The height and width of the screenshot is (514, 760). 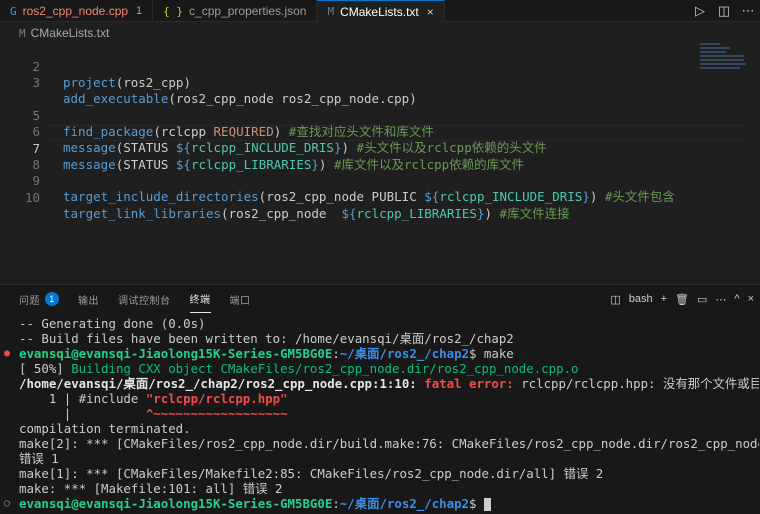 What do you see at coordinates (285, 213) in the screenshot?
I see `code-token: ros2_cpp_node` at bounding box center [285, 213].